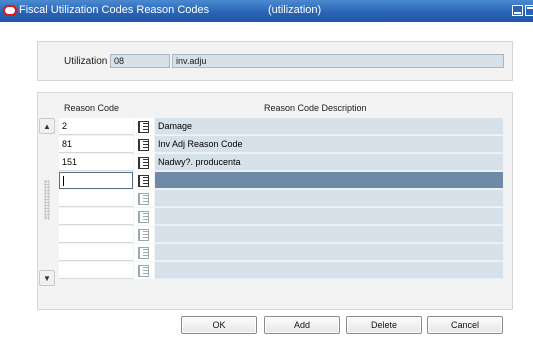 This screenshot has width=533, height=362. What do you see at coordinates (96, 144) in the screenshot?
I see `reason-code-cell: 81` at bounding box center [96, 144].